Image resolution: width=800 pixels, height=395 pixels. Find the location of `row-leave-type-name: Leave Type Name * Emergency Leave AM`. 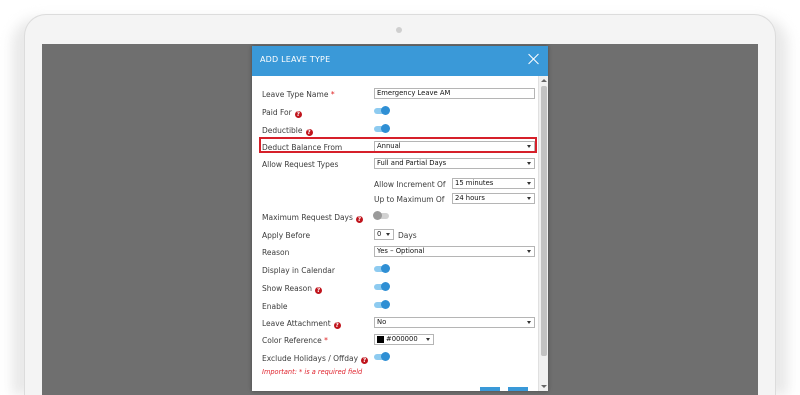

row-leave-type-name: Leave Type Name * Emergency Leave AM is located at coordinates (400, 95).